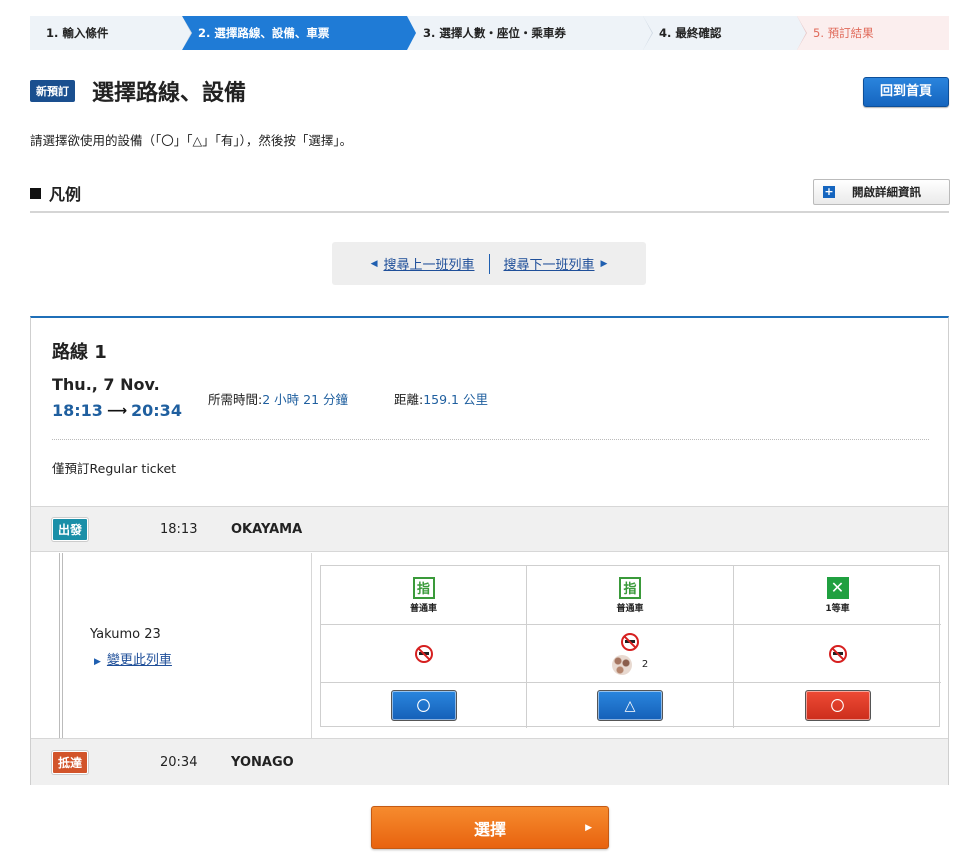 This screenshot has height=868, width=973. What do you see at coordinates (409, 399) in the screenshot?
I see `distance-label: 距離:` at bounding box center [409, 399].